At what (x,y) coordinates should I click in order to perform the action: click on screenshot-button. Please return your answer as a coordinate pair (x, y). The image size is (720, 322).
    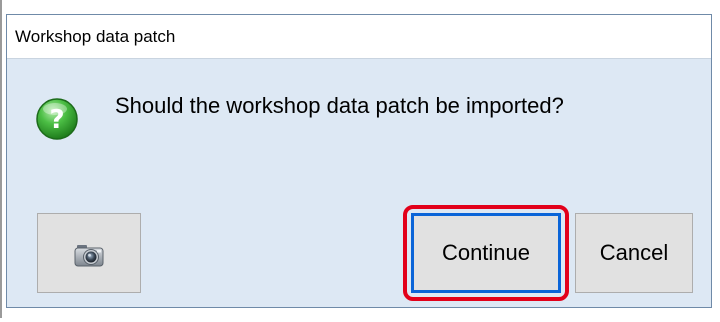
    Looking at the image, I should click on (89, 253).